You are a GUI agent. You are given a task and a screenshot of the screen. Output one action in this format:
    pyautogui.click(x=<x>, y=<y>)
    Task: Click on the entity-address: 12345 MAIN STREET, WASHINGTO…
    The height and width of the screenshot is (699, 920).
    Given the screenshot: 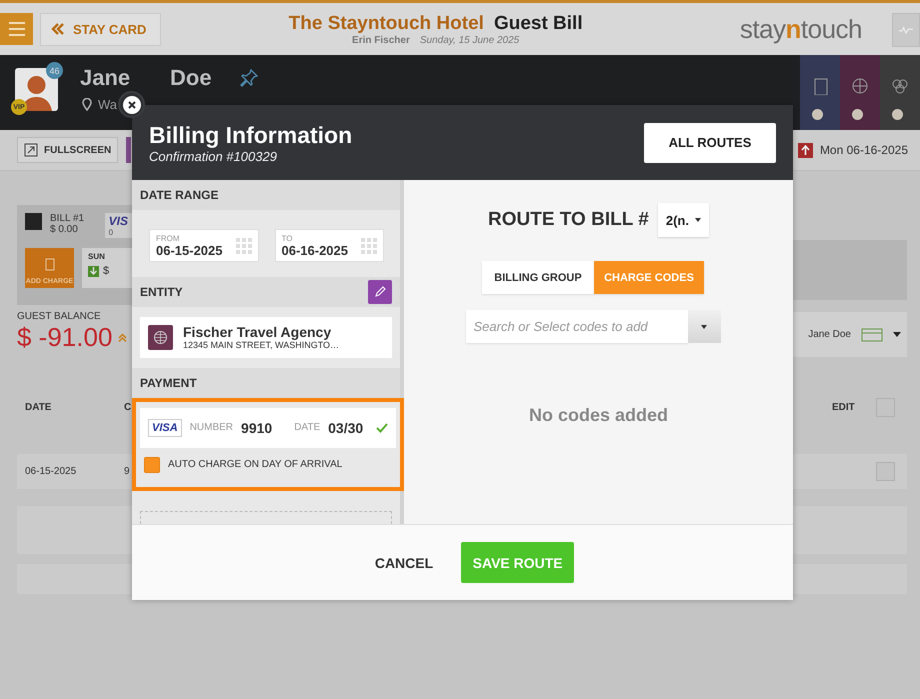 What is the action you would take?
    pyautogui.click(x=261, y=345)
    